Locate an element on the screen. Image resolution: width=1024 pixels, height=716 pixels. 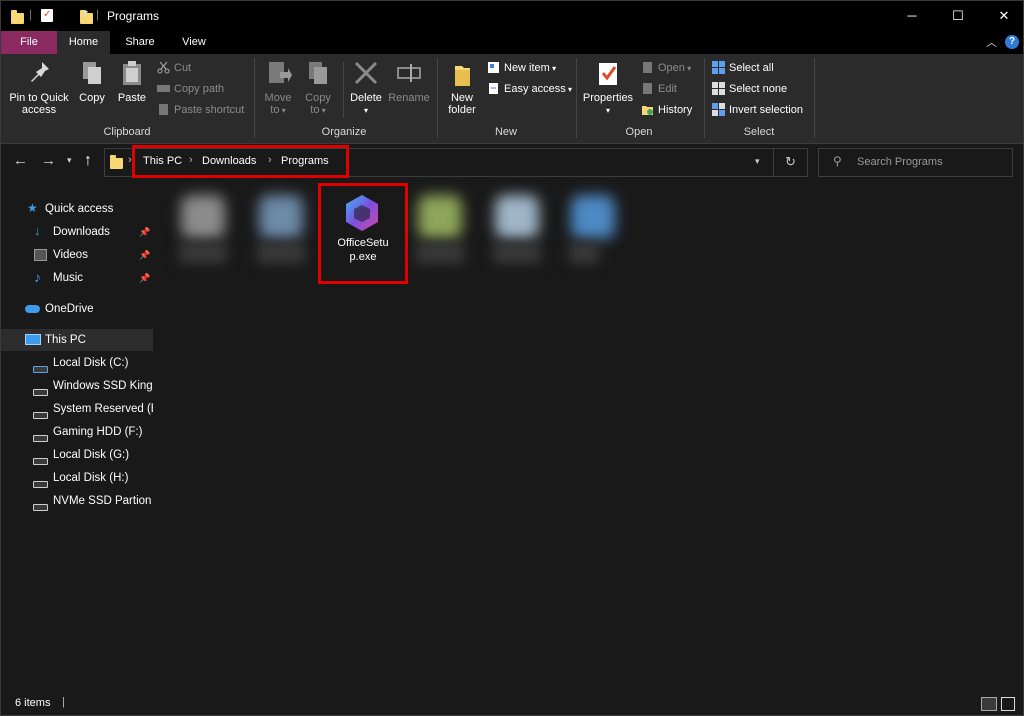
copy-to-label: Copy is located at coordinates (318, 98).